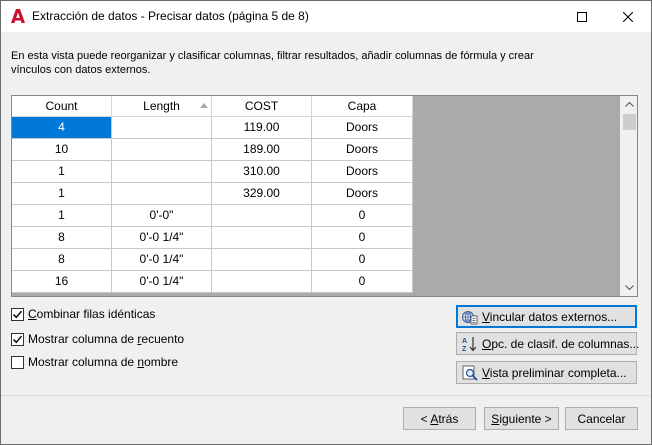 This screenshot has width=652, height=445. What do you see at coordinates (18, 16) in the screenshot?
I see `autocad-a-icon` at bounding box center [18, 16].